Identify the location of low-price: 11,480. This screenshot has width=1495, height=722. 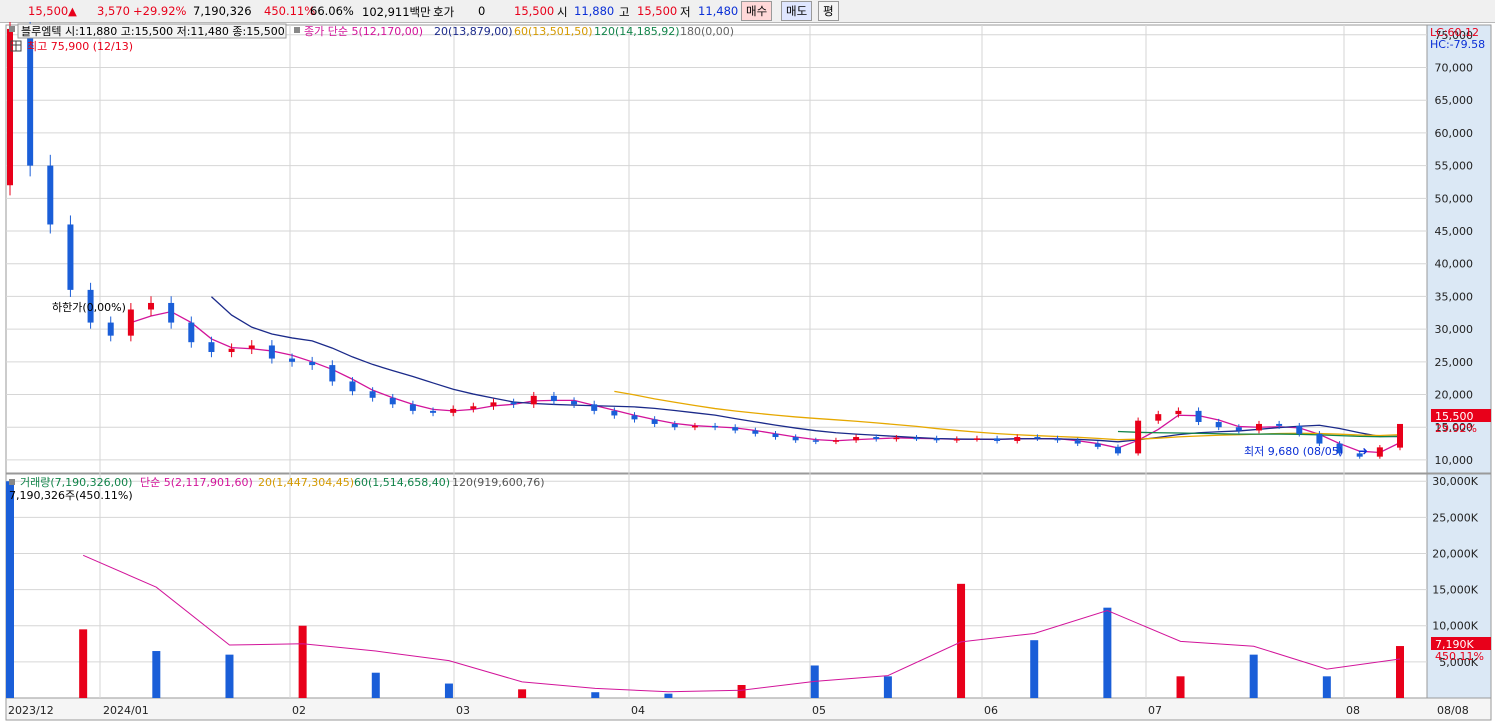
(718, 11).